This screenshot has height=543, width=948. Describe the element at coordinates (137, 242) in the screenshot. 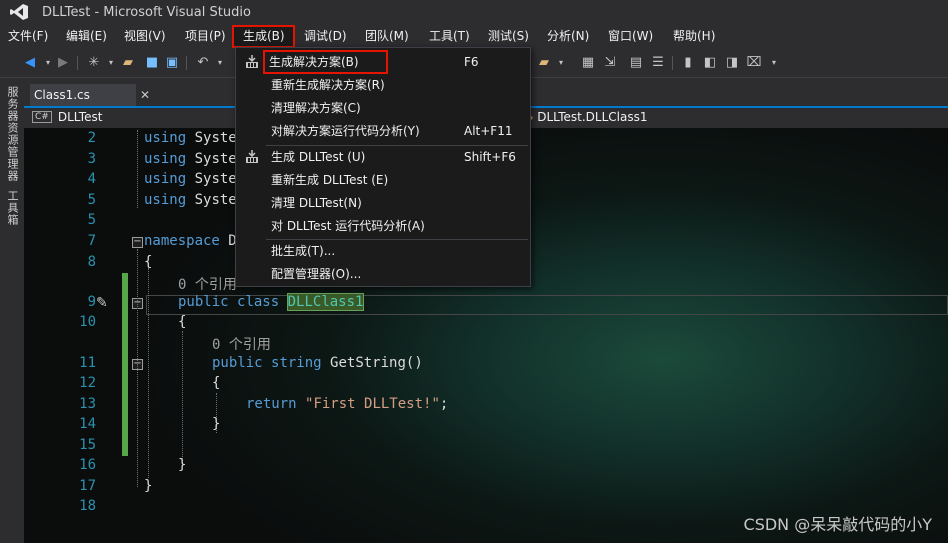

I see `fold-toggle-icon: −` at that location.